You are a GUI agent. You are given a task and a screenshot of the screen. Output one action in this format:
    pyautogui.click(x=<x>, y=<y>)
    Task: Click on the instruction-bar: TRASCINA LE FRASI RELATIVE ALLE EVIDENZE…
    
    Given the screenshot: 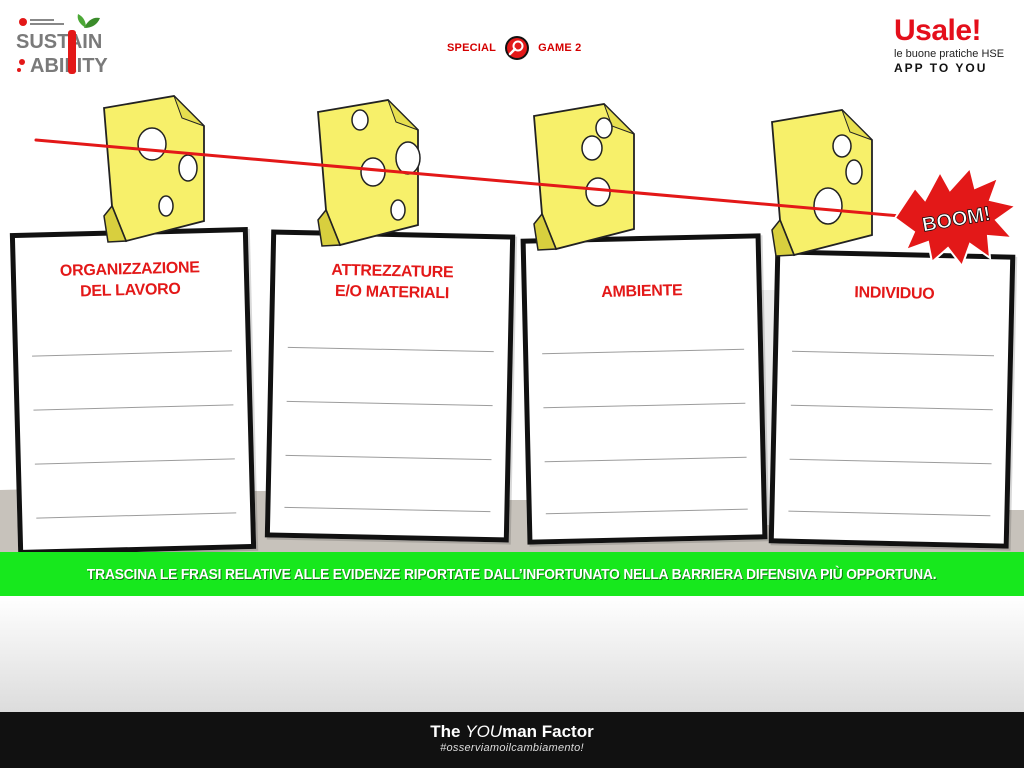 What is the action you would take?
    pyautogui.click(x=512, y=574)
    